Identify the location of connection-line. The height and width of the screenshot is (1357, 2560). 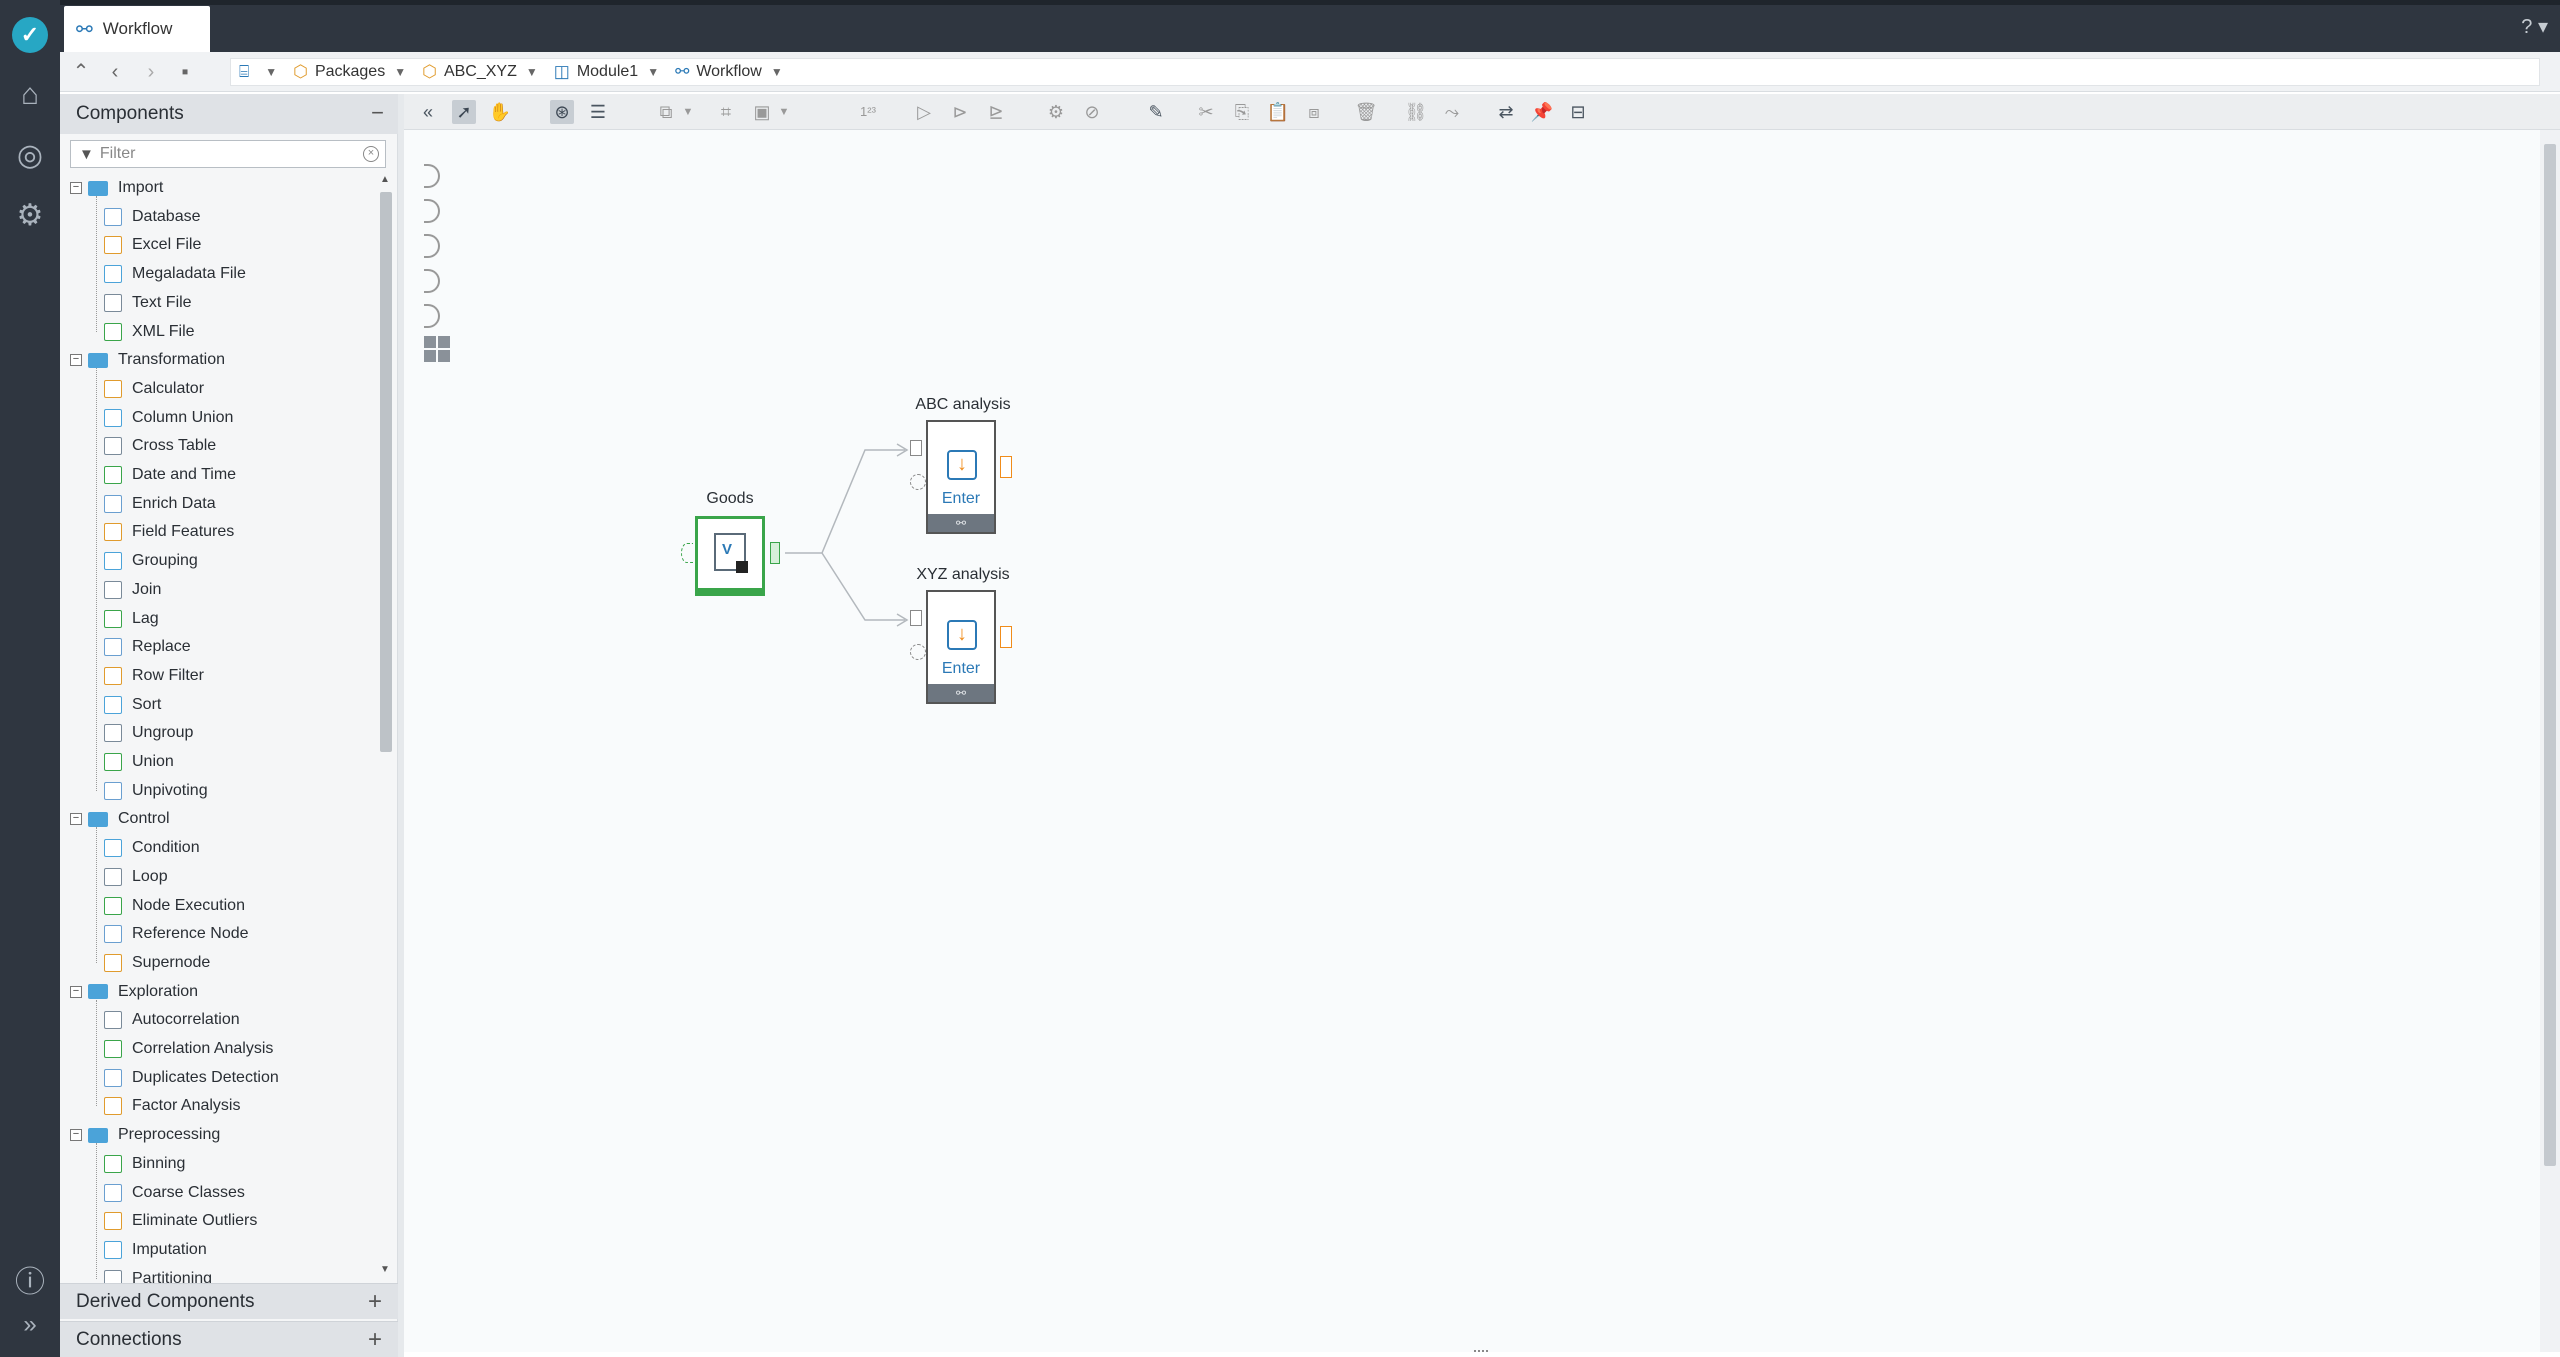
(863, 586).